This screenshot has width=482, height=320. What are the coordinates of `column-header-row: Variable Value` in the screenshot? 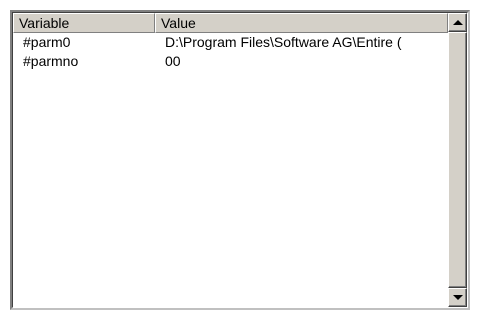 It's located at (230, 23).